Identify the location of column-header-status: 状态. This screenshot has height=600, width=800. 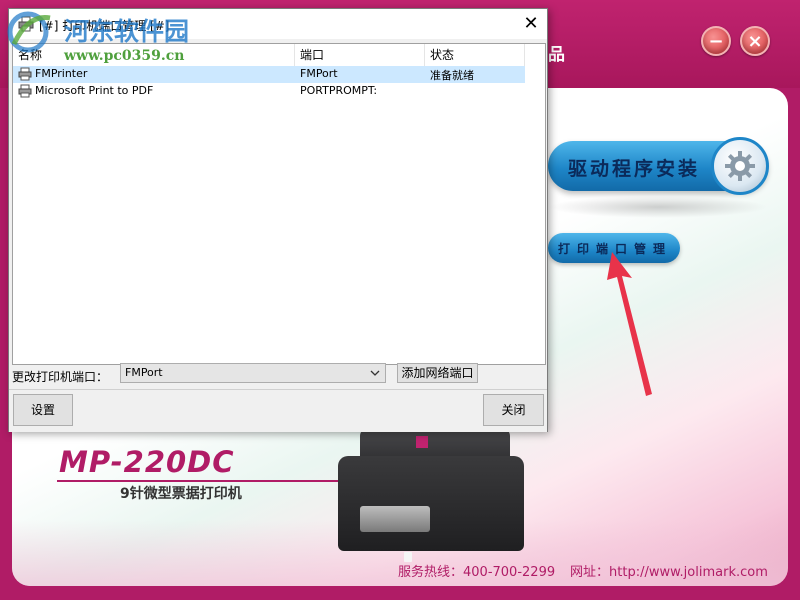
(475, 55).